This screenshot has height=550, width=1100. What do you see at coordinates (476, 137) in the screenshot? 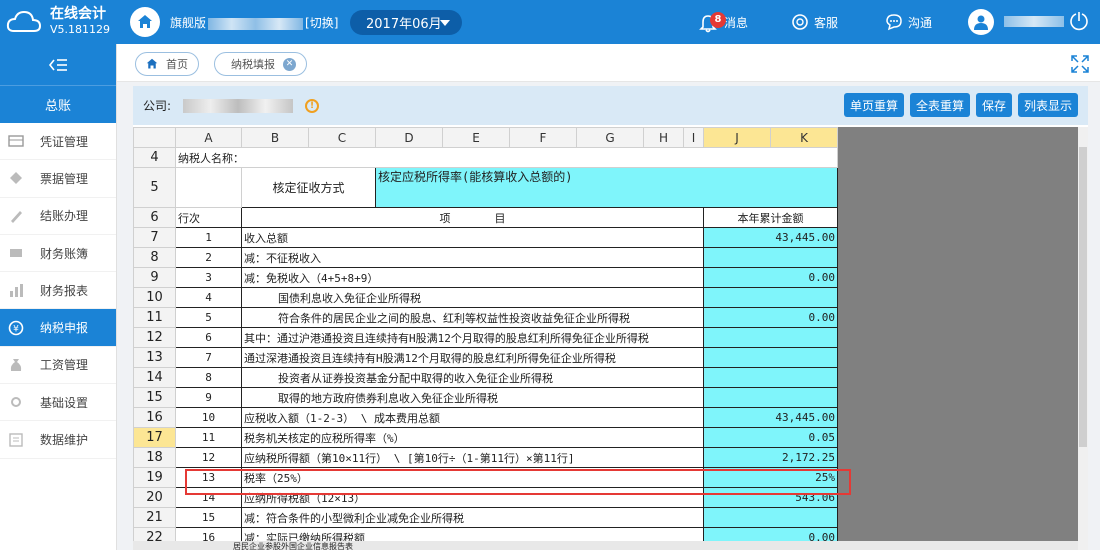
I see `column-header: E` at bounding box center [476, 137].